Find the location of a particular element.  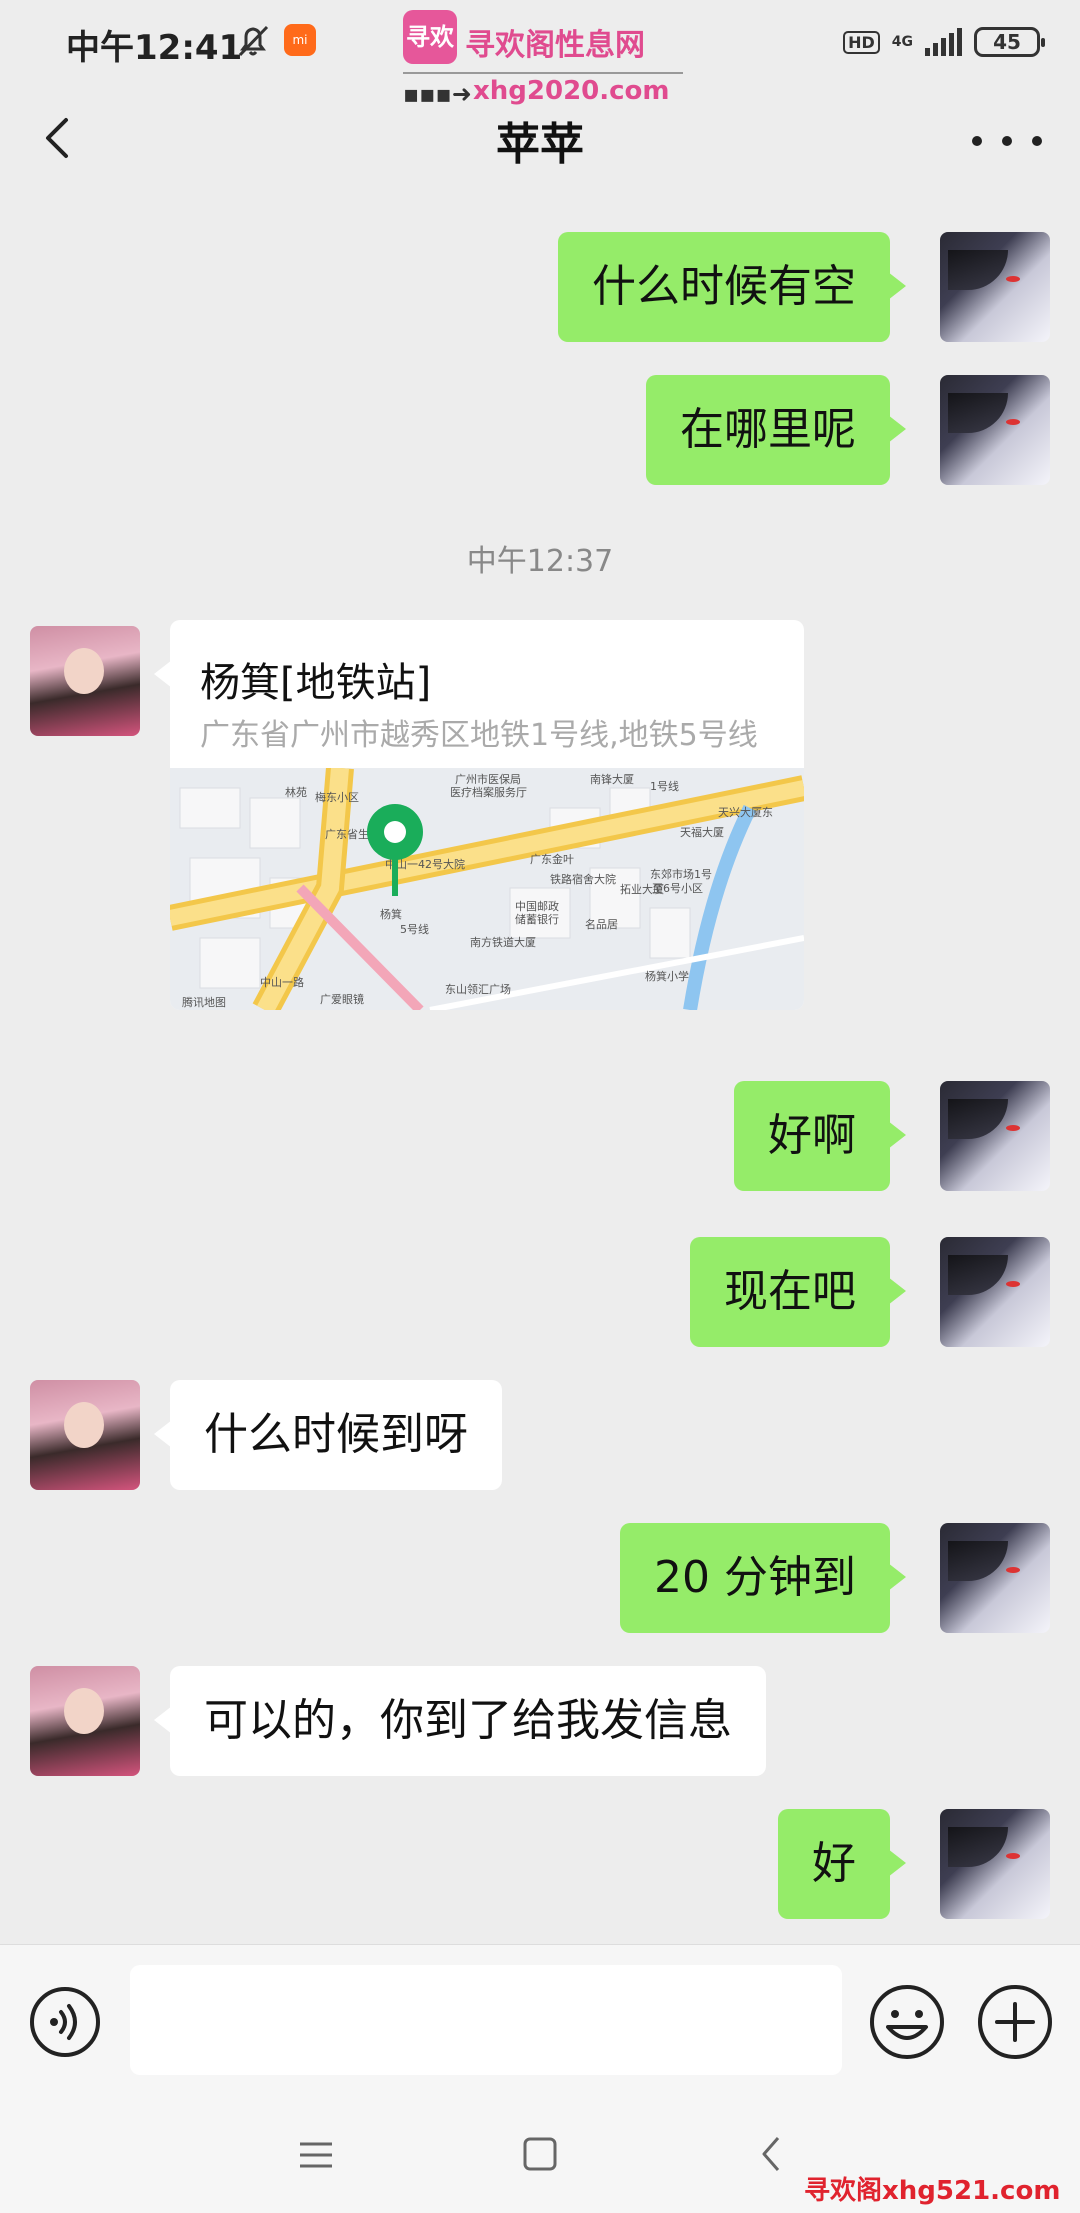

map-label: 东山领汇广场 is located at coordinates (478, 989).